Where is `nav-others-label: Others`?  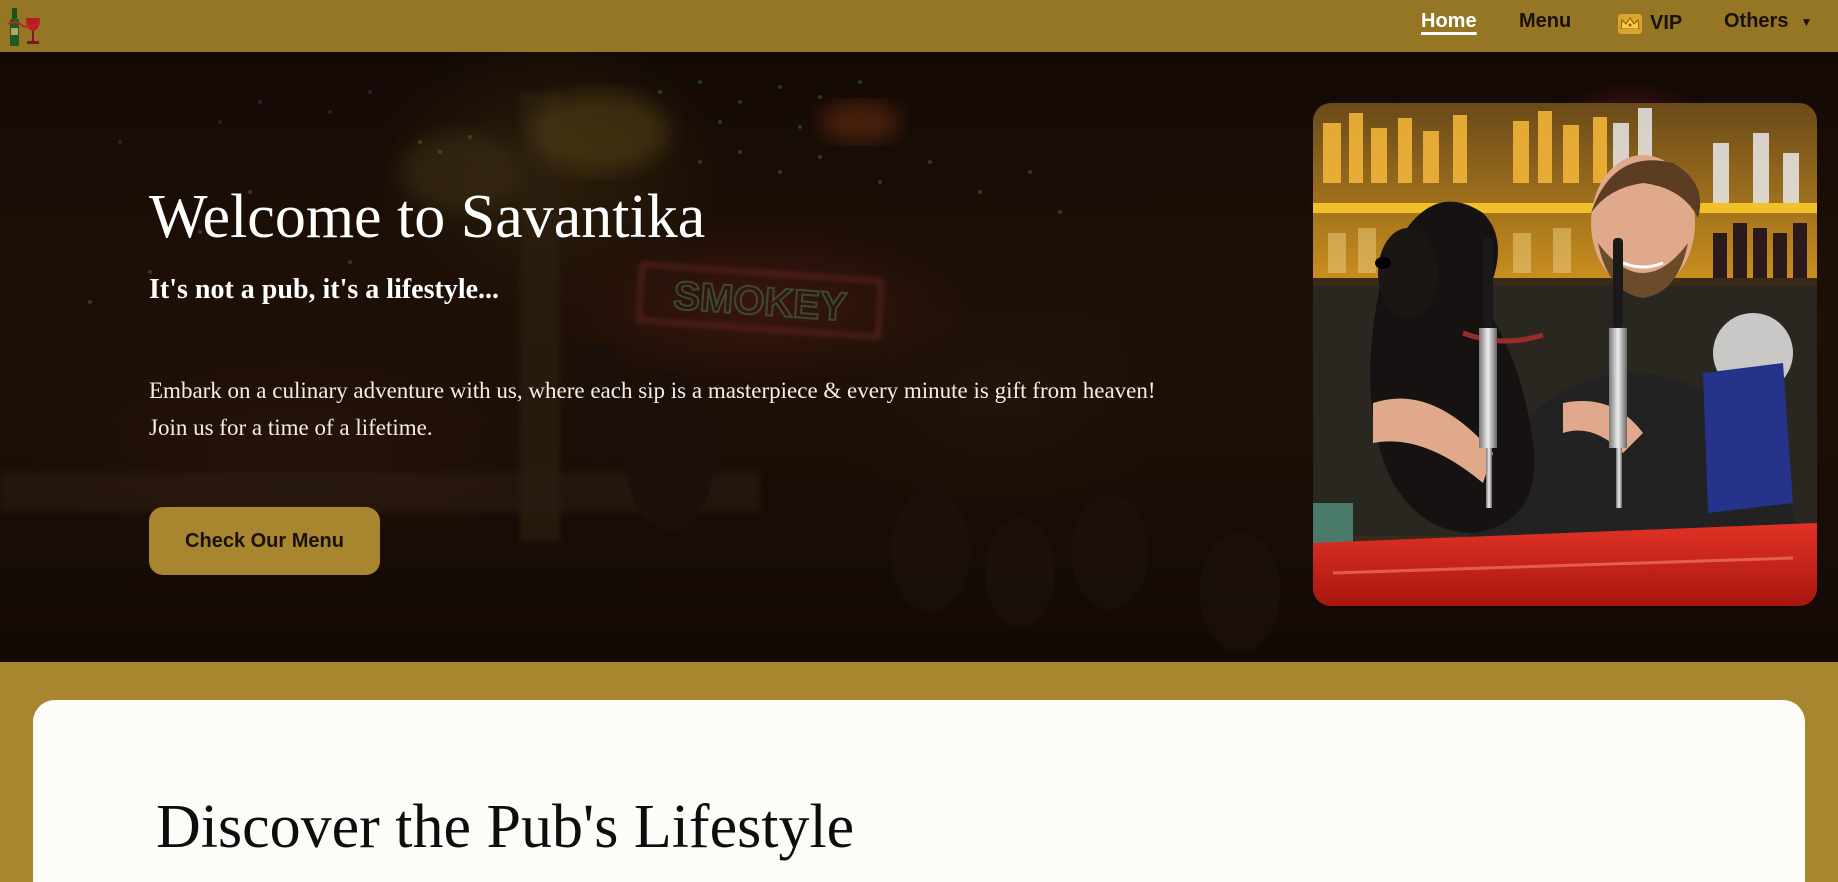 nav-others-label: Others is located at coordinates (1756, 21).